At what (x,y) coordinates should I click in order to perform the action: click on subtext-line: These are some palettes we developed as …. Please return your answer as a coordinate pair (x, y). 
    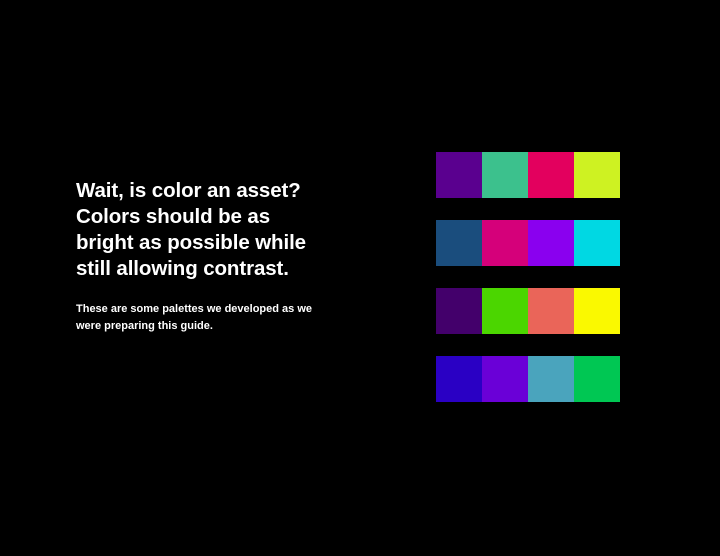
    Looking at the image, I should click on (194, 309).